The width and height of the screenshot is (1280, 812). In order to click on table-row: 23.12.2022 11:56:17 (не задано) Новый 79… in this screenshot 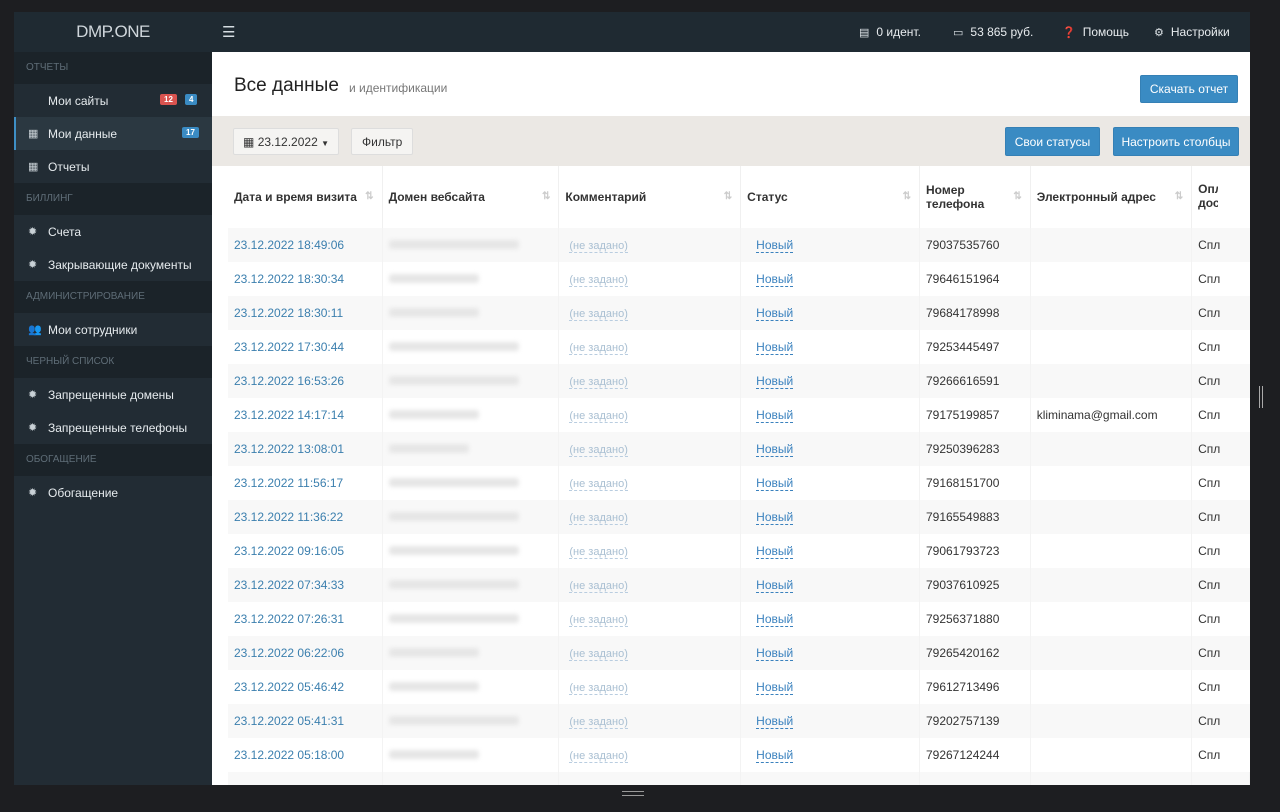, I will do `click(739, 483)`.